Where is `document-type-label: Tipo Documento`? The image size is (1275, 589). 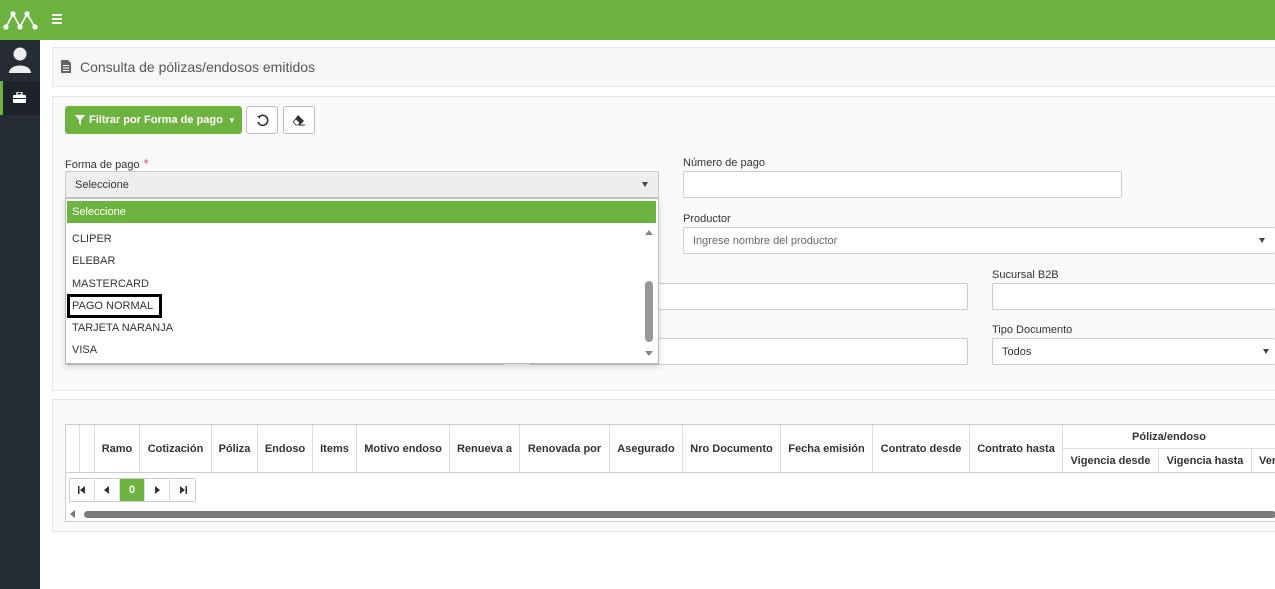 document-type-label: Tipo Documento is located at coordinates (1032, 330).